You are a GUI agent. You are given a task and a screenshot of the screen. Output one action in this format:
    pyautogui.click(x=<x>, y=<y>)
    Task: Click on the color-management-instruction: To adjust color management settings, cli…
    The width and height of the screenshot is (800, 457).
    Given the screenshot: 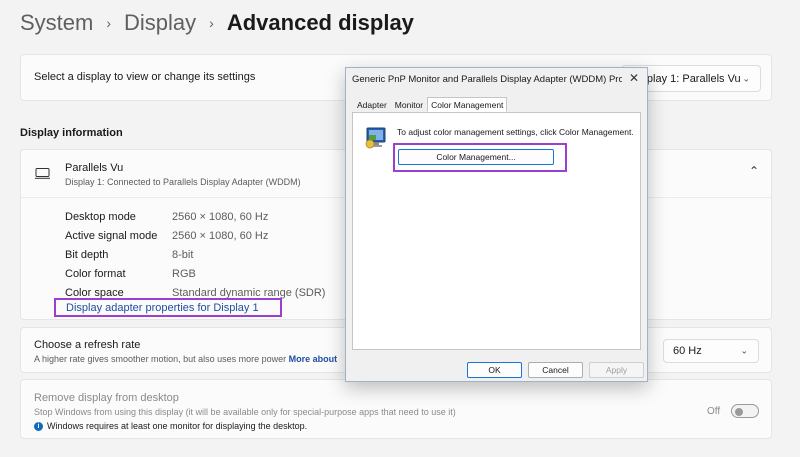 What is the action you would take?
    pyautogui.click(x=515, y=132)
    